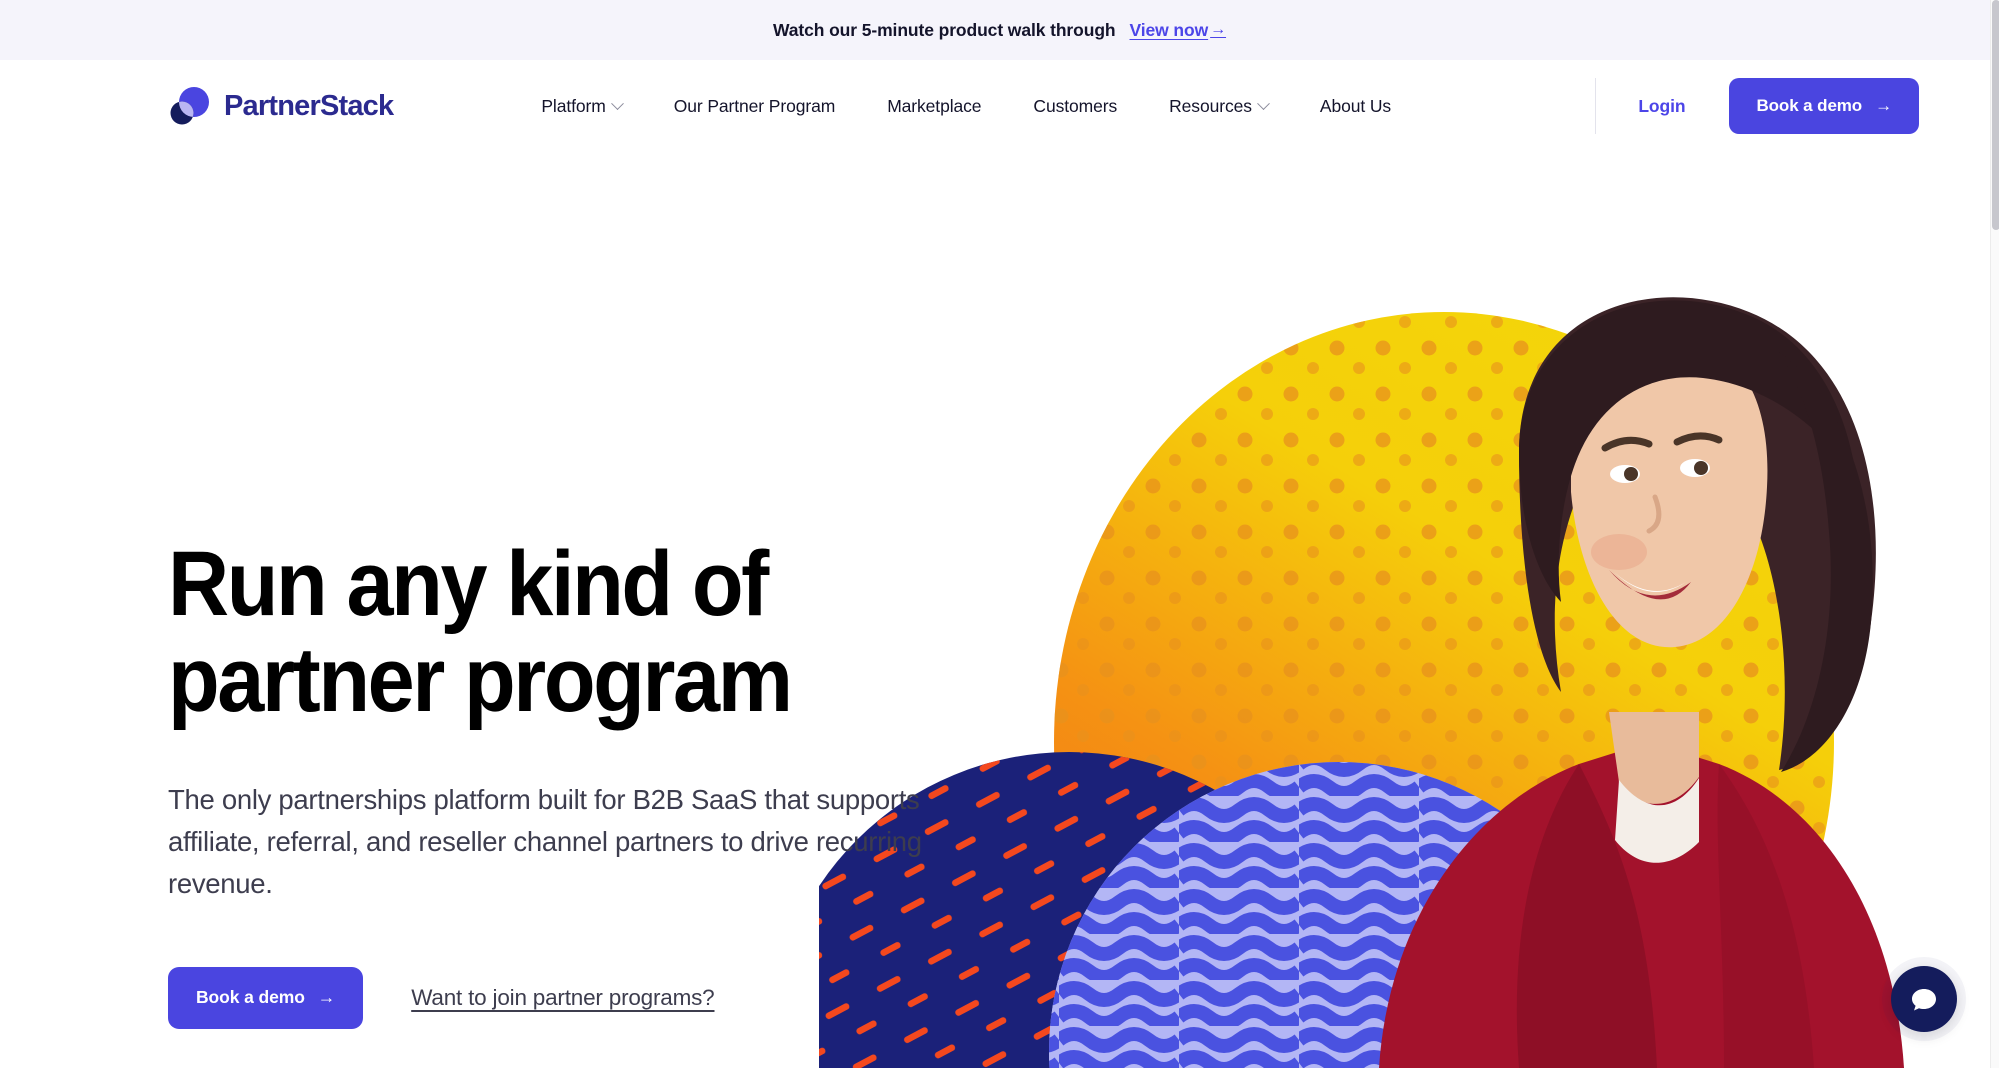  What do you see at coordinates (573, 105) in the screenshot?
I see `nav-item-label: Platform` at bounding box center [573, 105].